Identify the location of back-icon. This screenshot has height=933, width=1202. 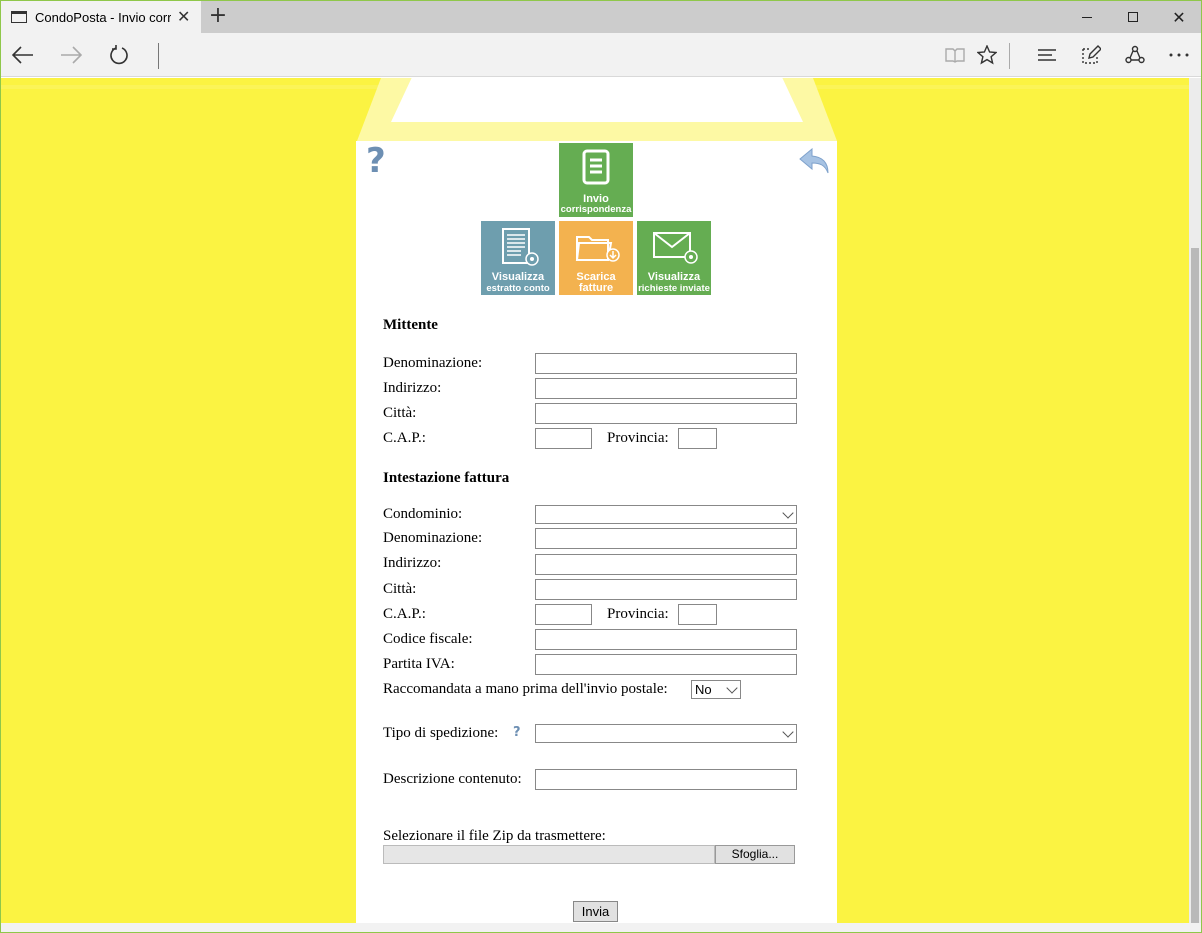
(22, 55).